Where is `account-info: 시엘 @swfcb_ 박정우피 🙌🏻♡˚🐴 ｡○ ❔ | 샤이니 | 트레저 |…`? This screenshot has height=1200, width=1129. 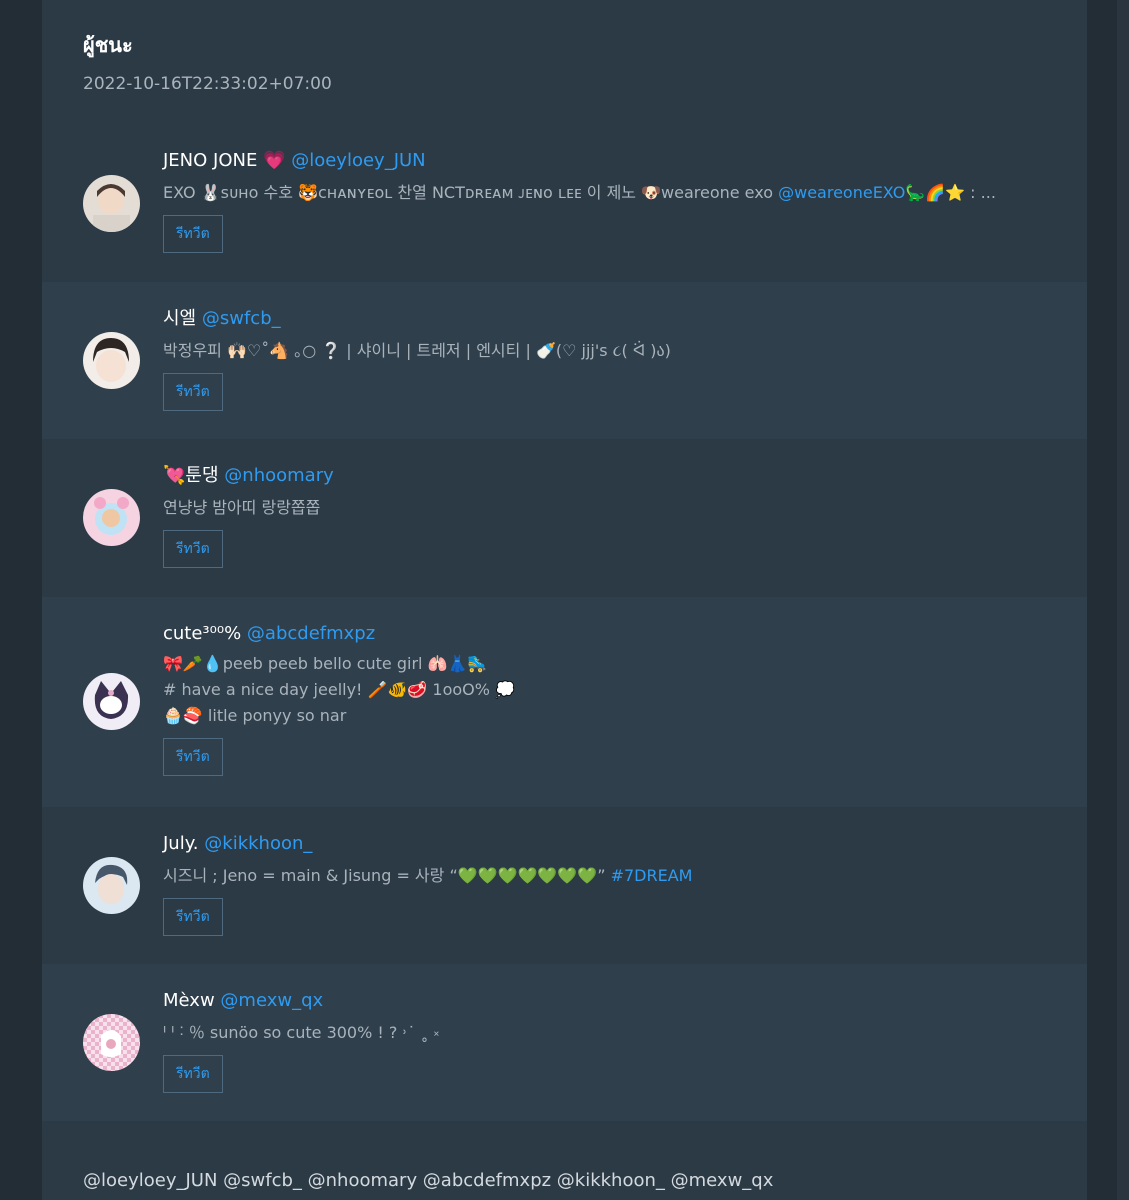 account-info: 시엘 @swfcb_ 박정우피 🙌🏻♡˚🐴 ｡○ ❔ | 샤이니 | 트레저 |… is located at coordinates (605, 358).